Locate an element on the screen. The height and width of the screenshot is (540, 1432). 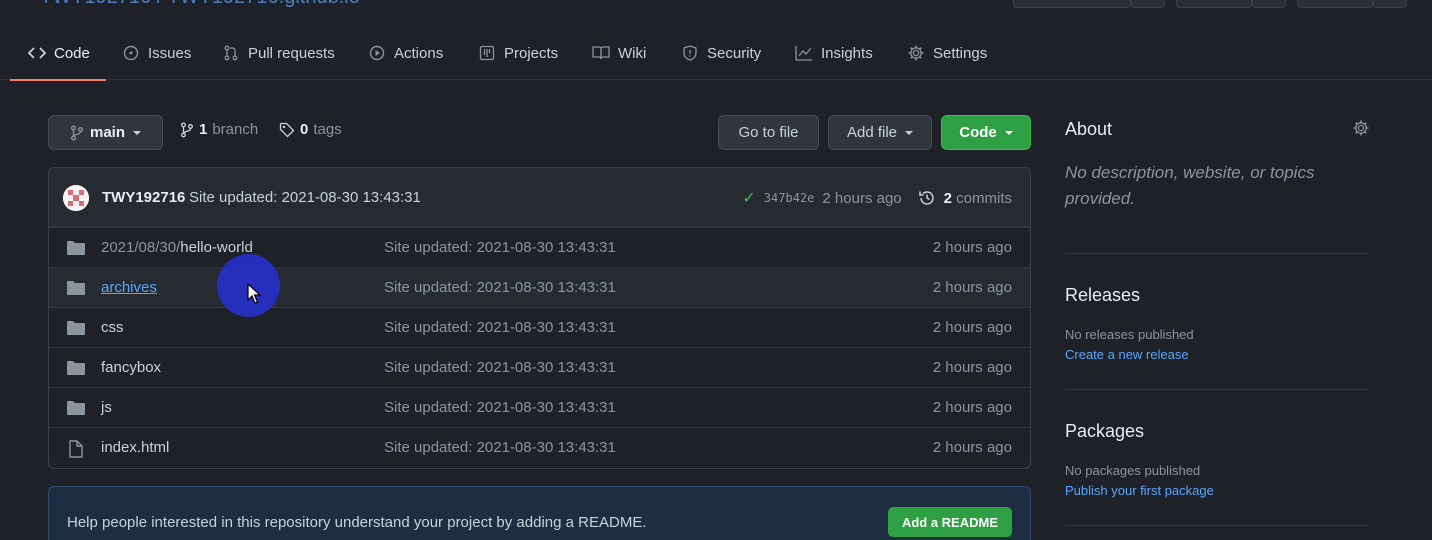
add-file-button: Add file is located at coordinates (880, 132).